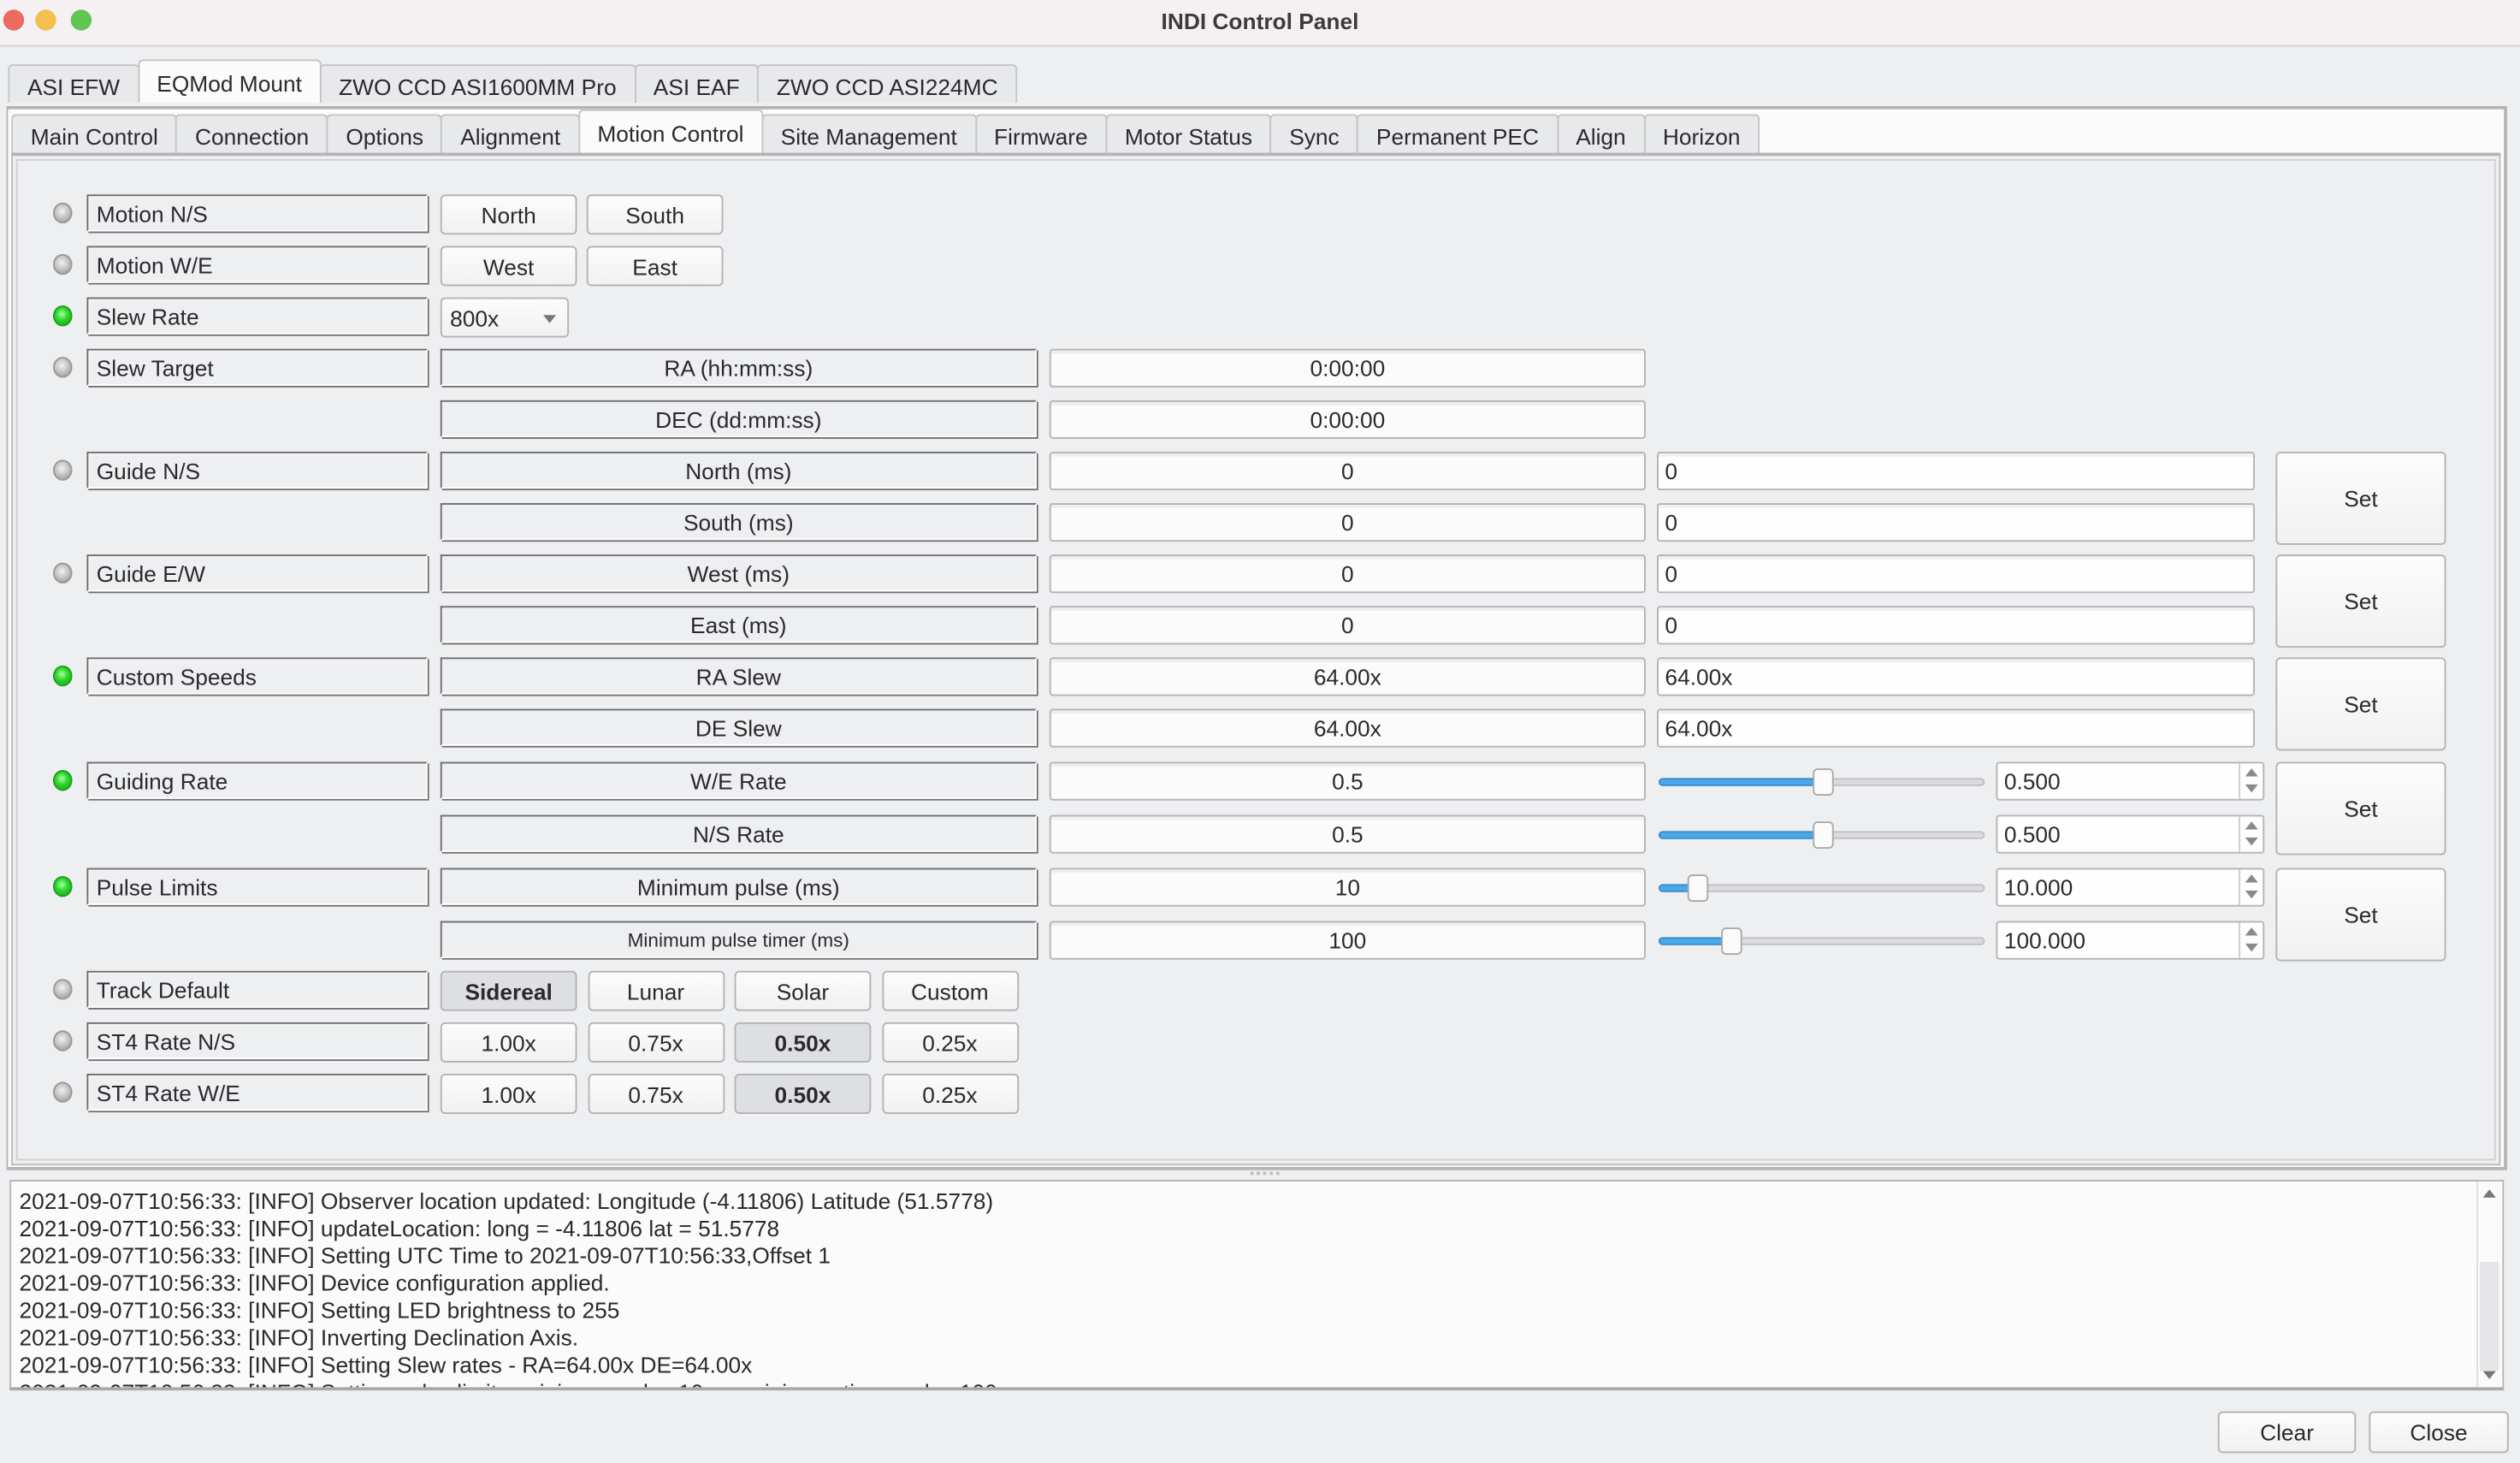 This screenshot has height=1463, width=2520. Describe the element at coordinates (230, 81) in the screenshot. I see `device-tab-eqmod-mount: EQMod Mount` at that location.